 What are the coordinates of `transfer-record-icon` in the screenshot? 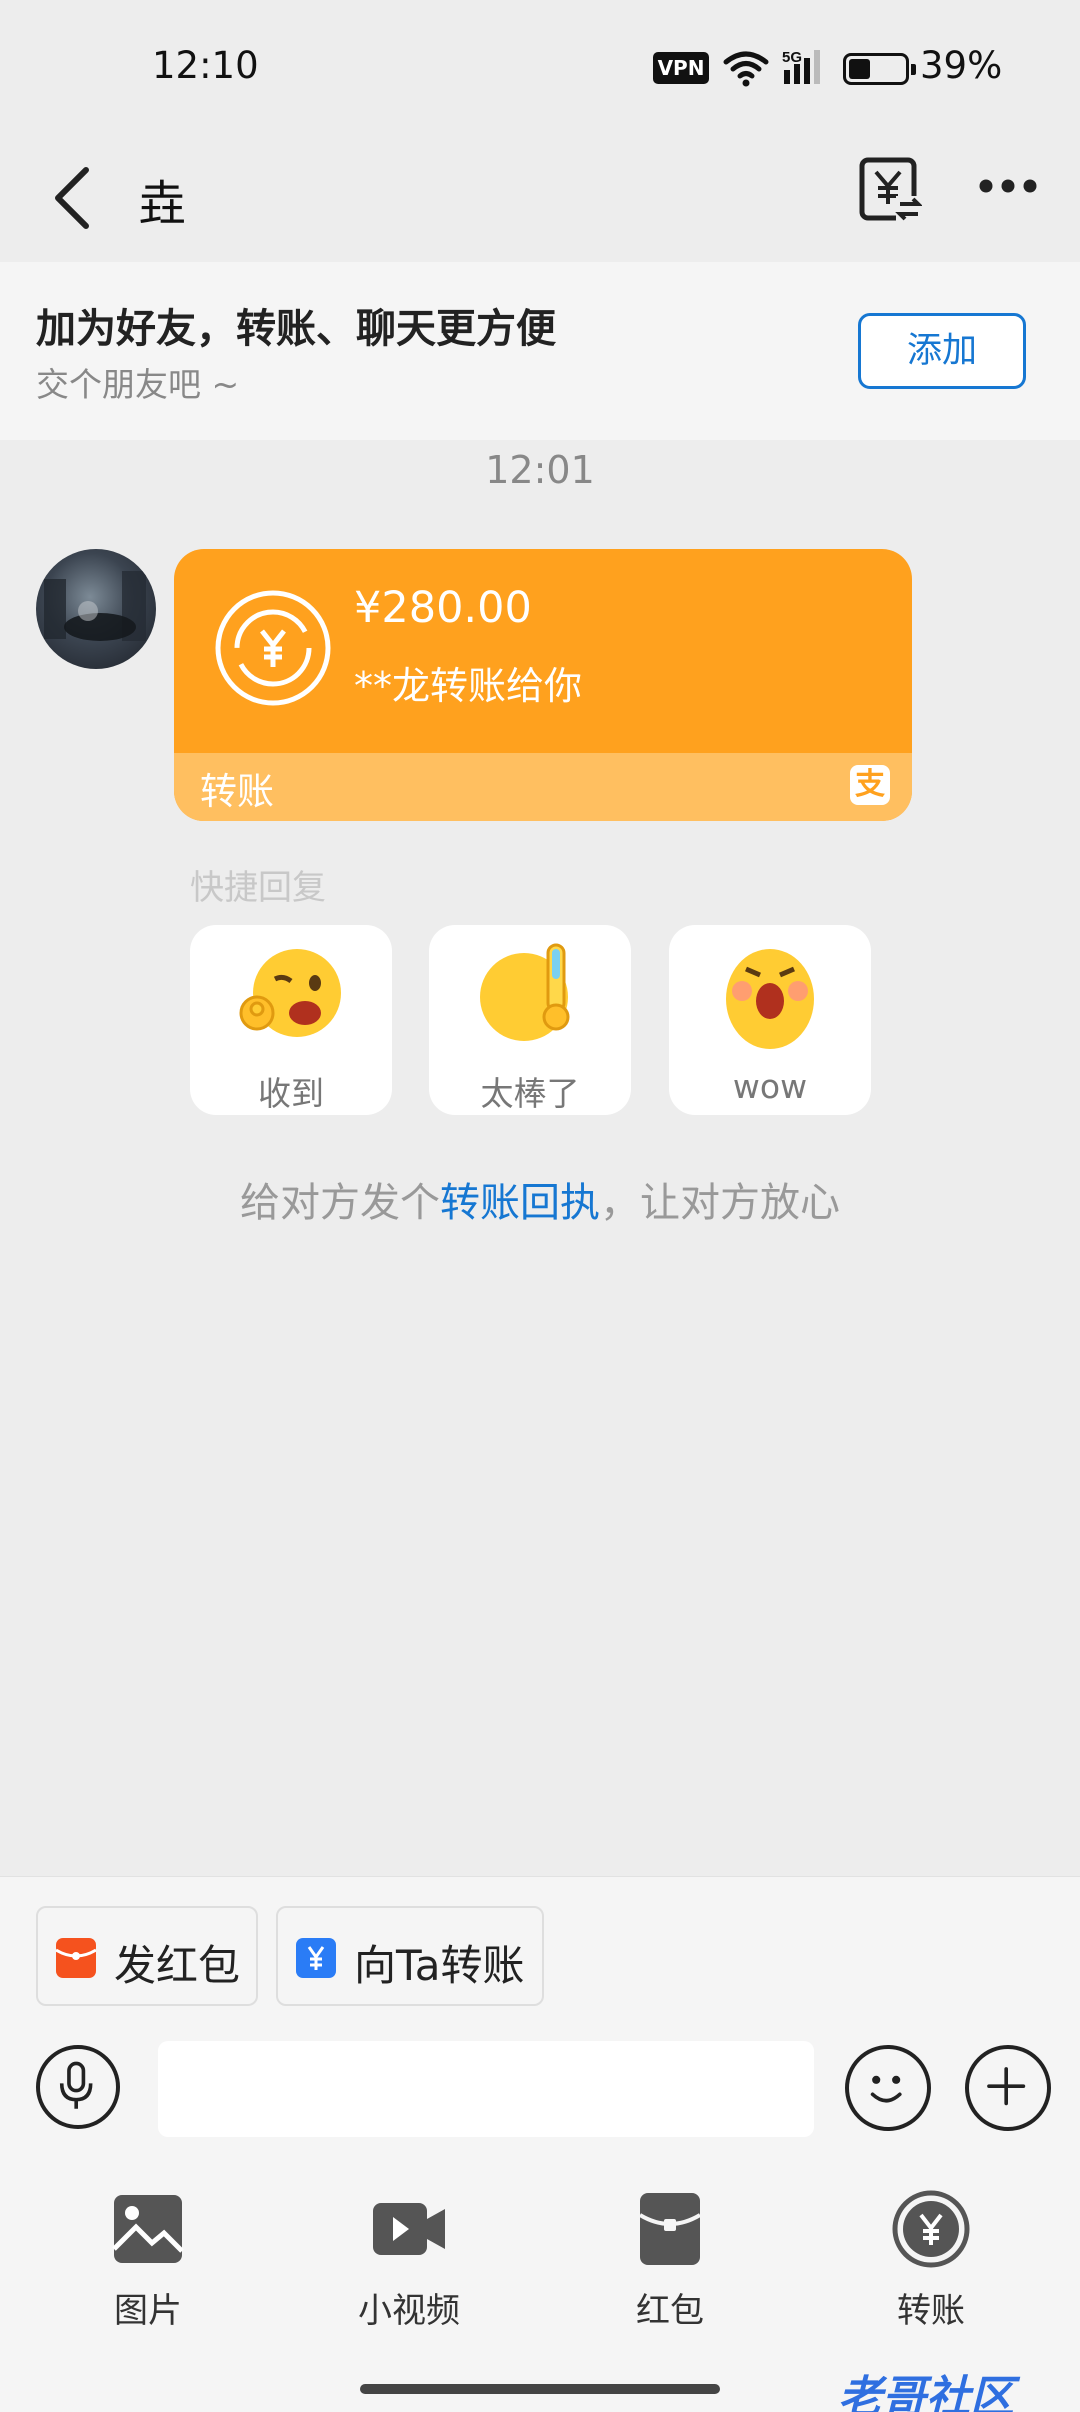 It's located at (890, 189).